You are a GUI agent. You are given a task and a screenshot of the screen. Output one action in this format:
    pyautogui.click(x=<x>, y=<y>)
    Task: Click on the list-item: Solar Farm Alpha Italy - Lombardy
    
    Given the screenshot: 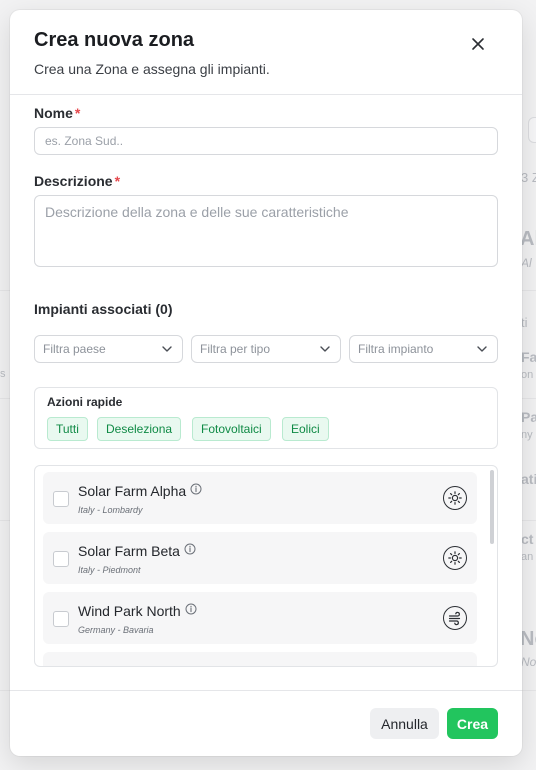 What is the action you would take?
    pyautogui.click(x=260, y=498)
    